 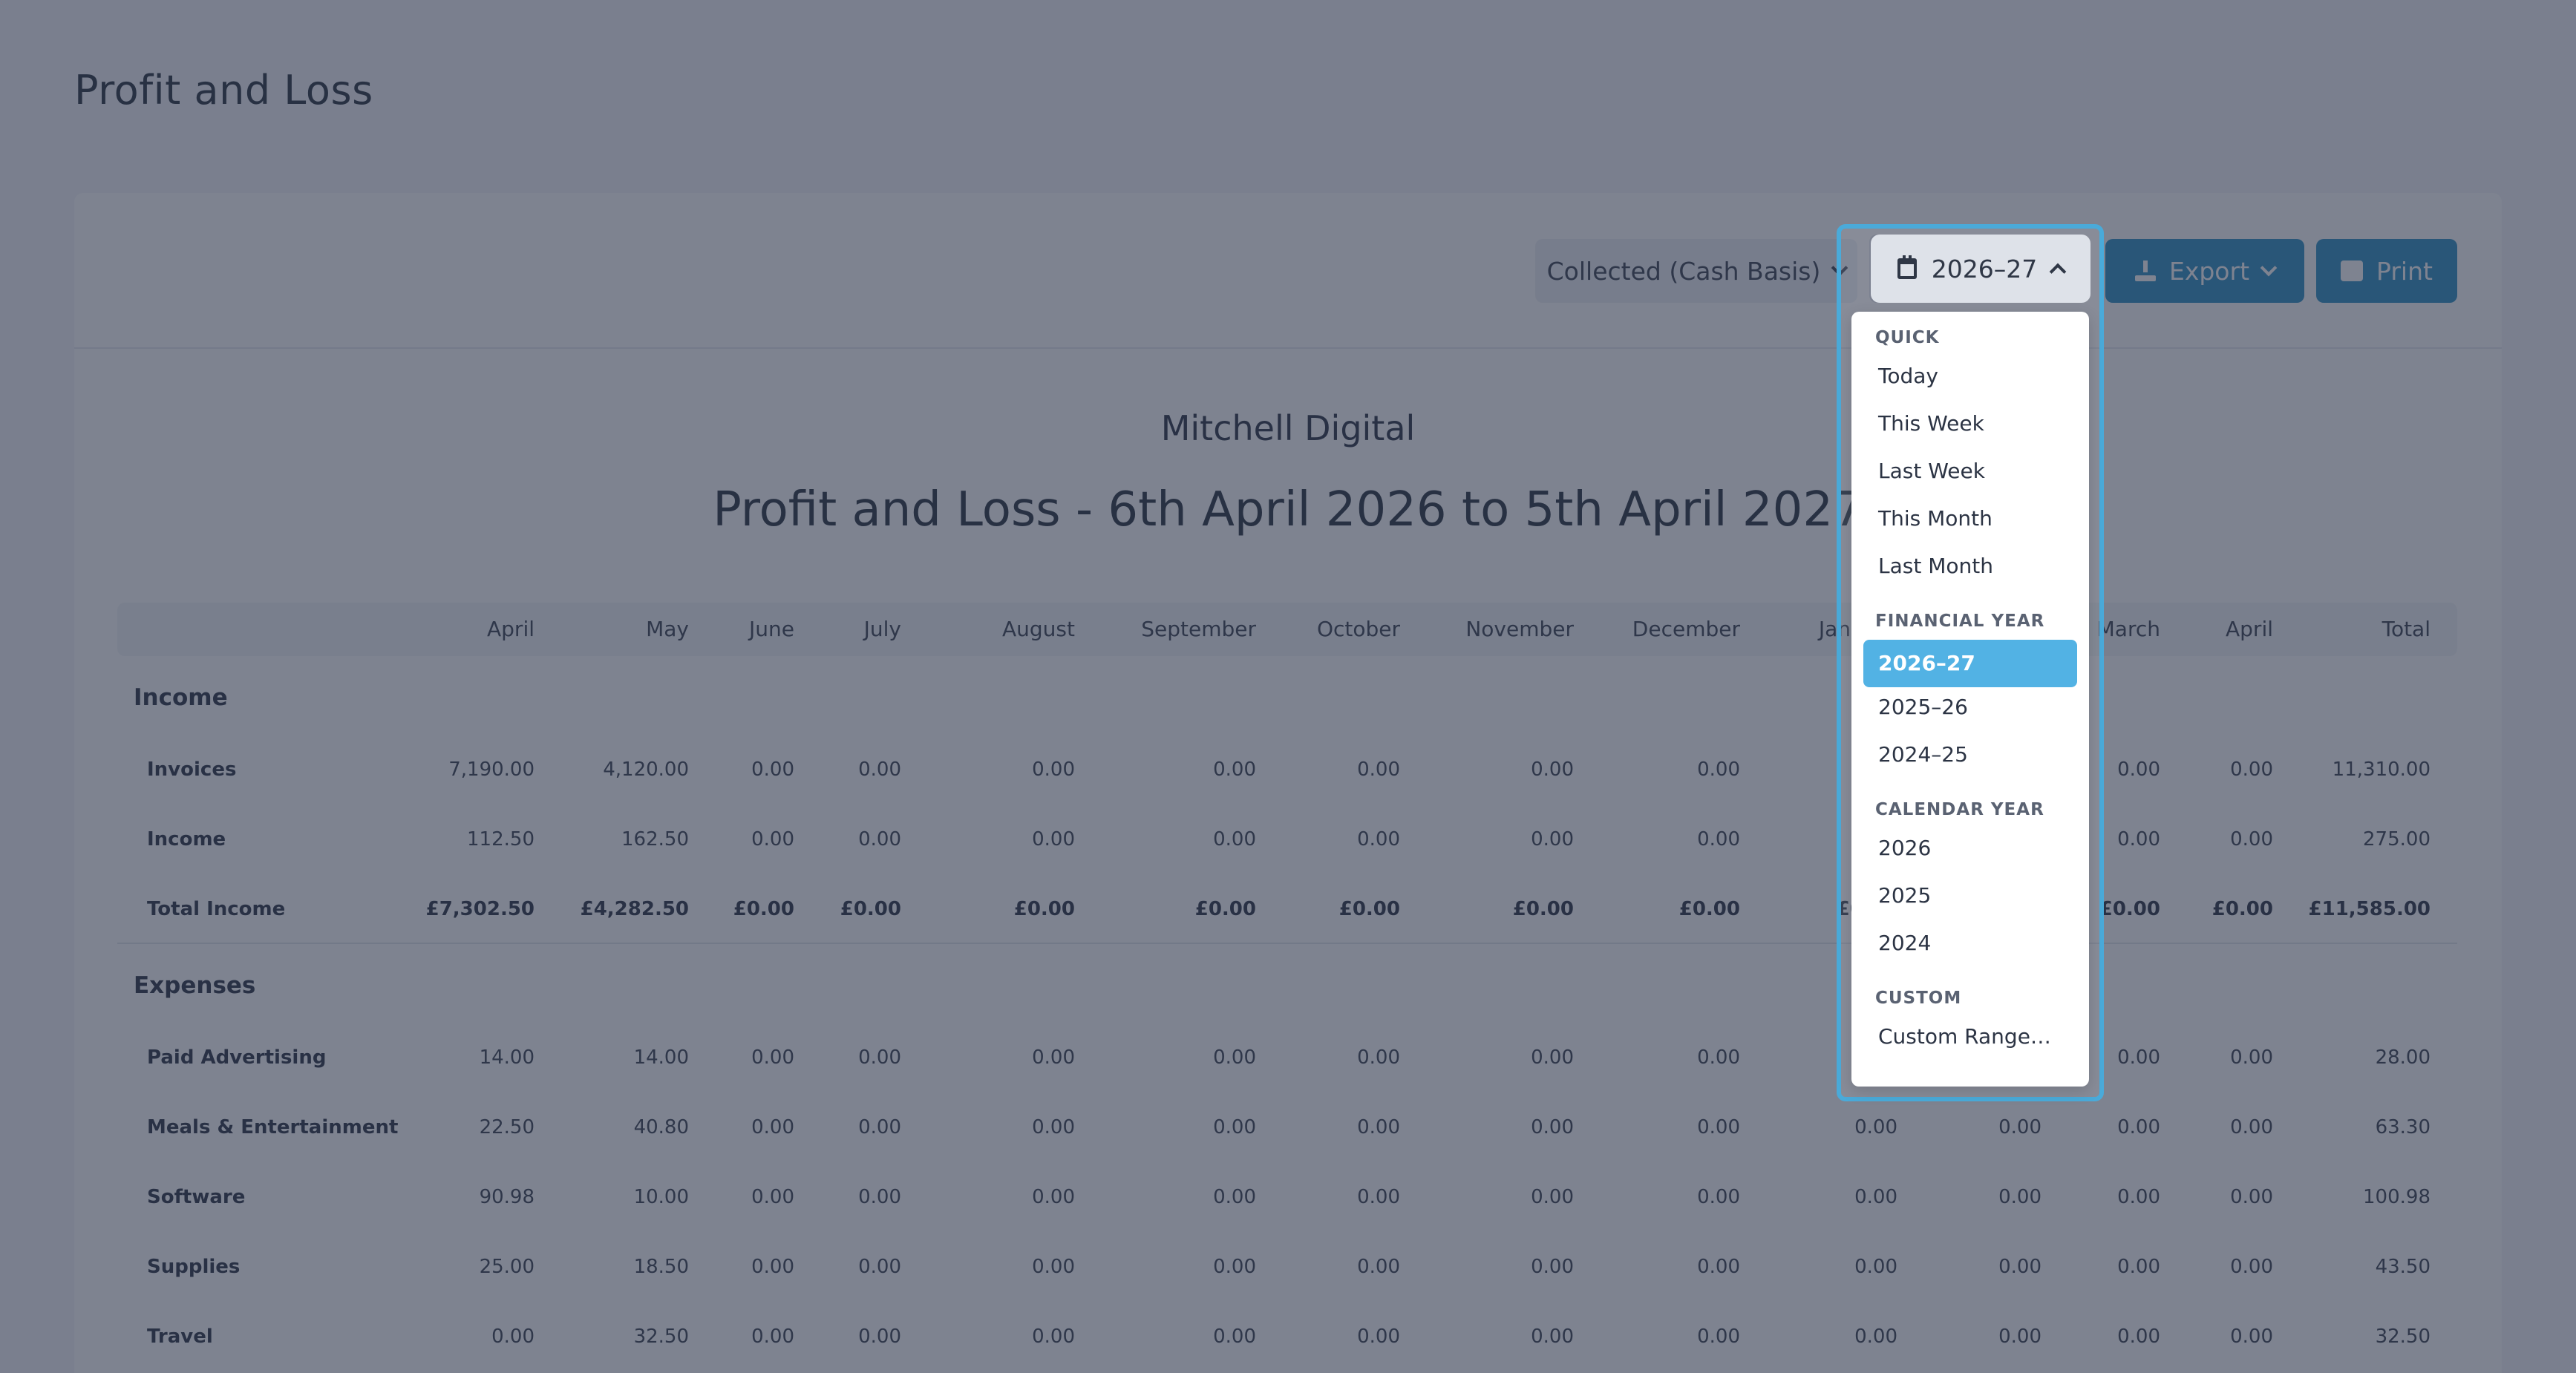 I want to click on menu-item: 2024, so click(x=1905, y=943).